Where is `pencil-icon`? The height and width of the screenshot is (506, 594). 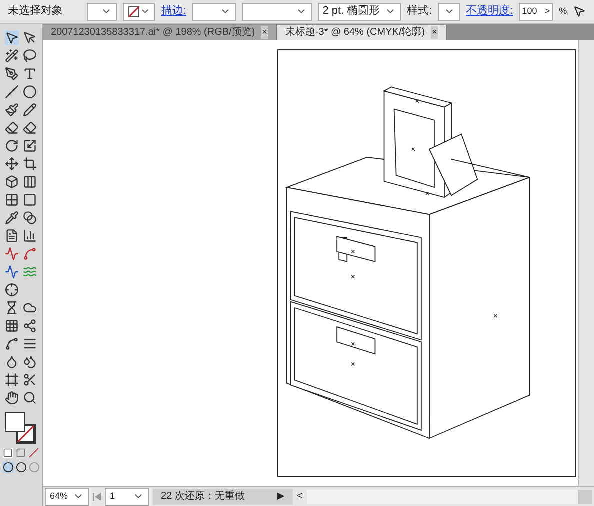
pencil-icon is located at coordinates (30, 110).